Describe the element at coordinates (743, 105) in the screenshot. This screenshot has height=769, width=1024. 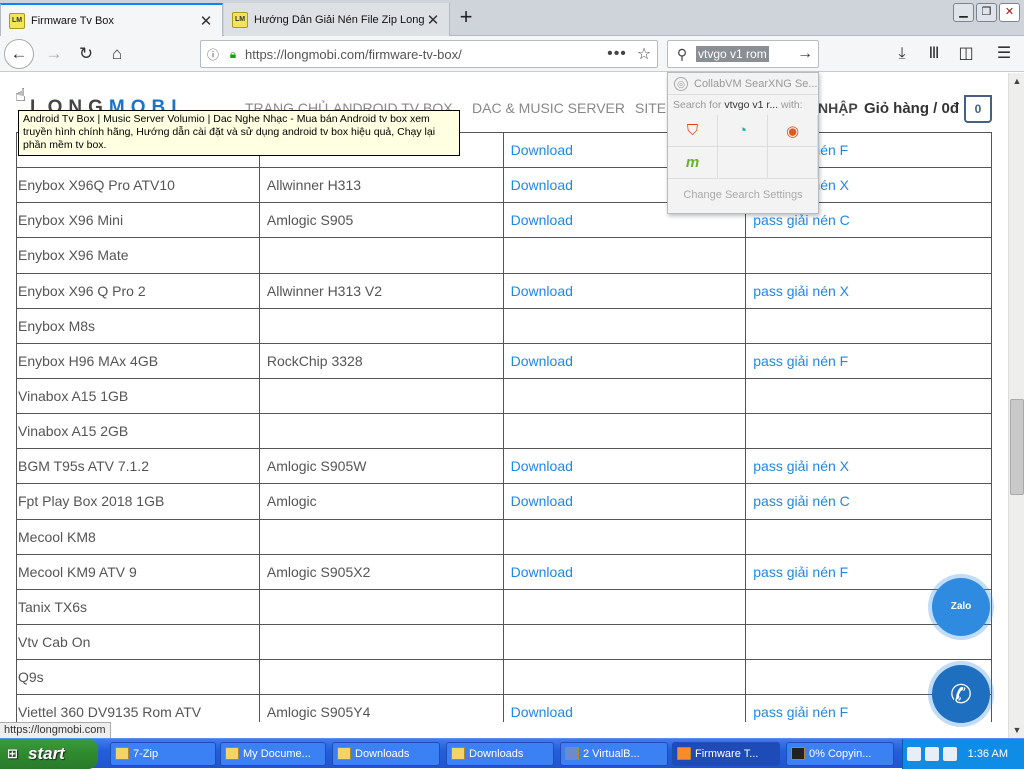
I see `search-for-label: Search for vtvgo v1 r... with:` at that location.